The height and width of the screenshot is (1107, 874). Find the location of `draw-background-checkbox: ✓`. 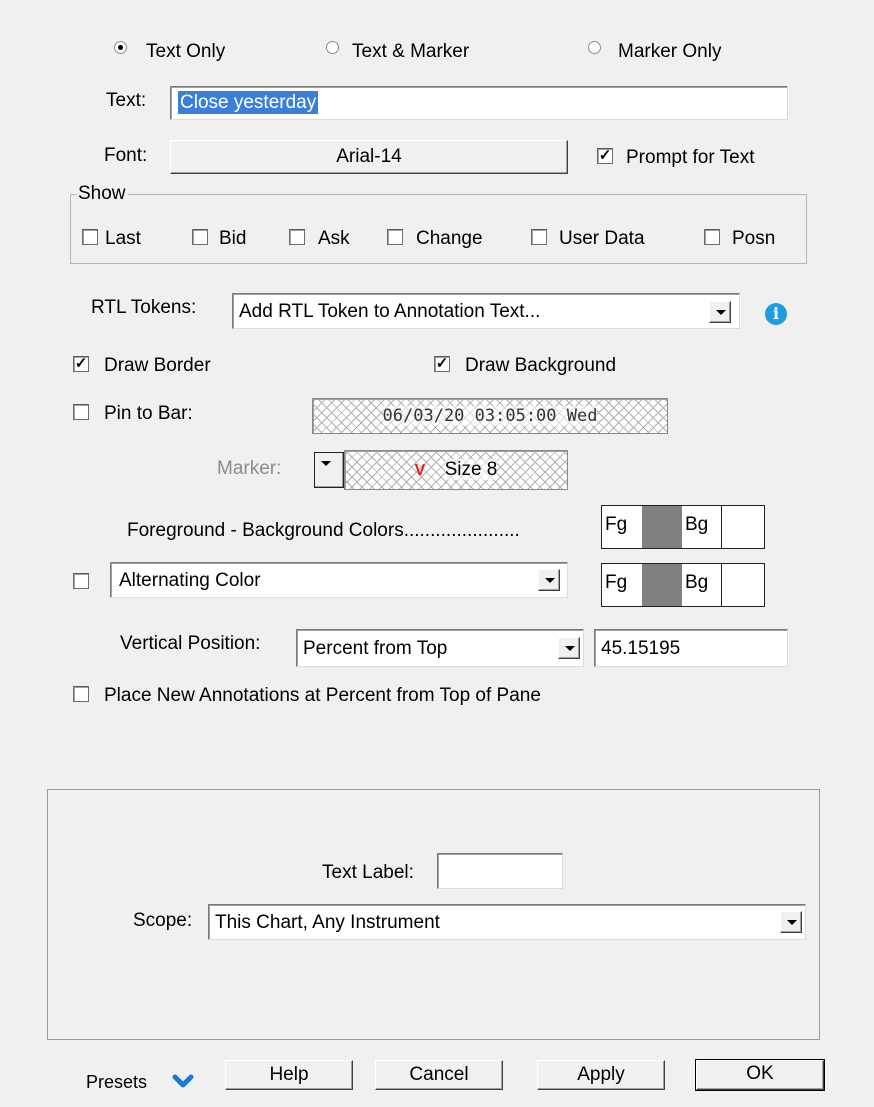

draw-background-checkbox: ✓ is located at coordinates (442, 364).